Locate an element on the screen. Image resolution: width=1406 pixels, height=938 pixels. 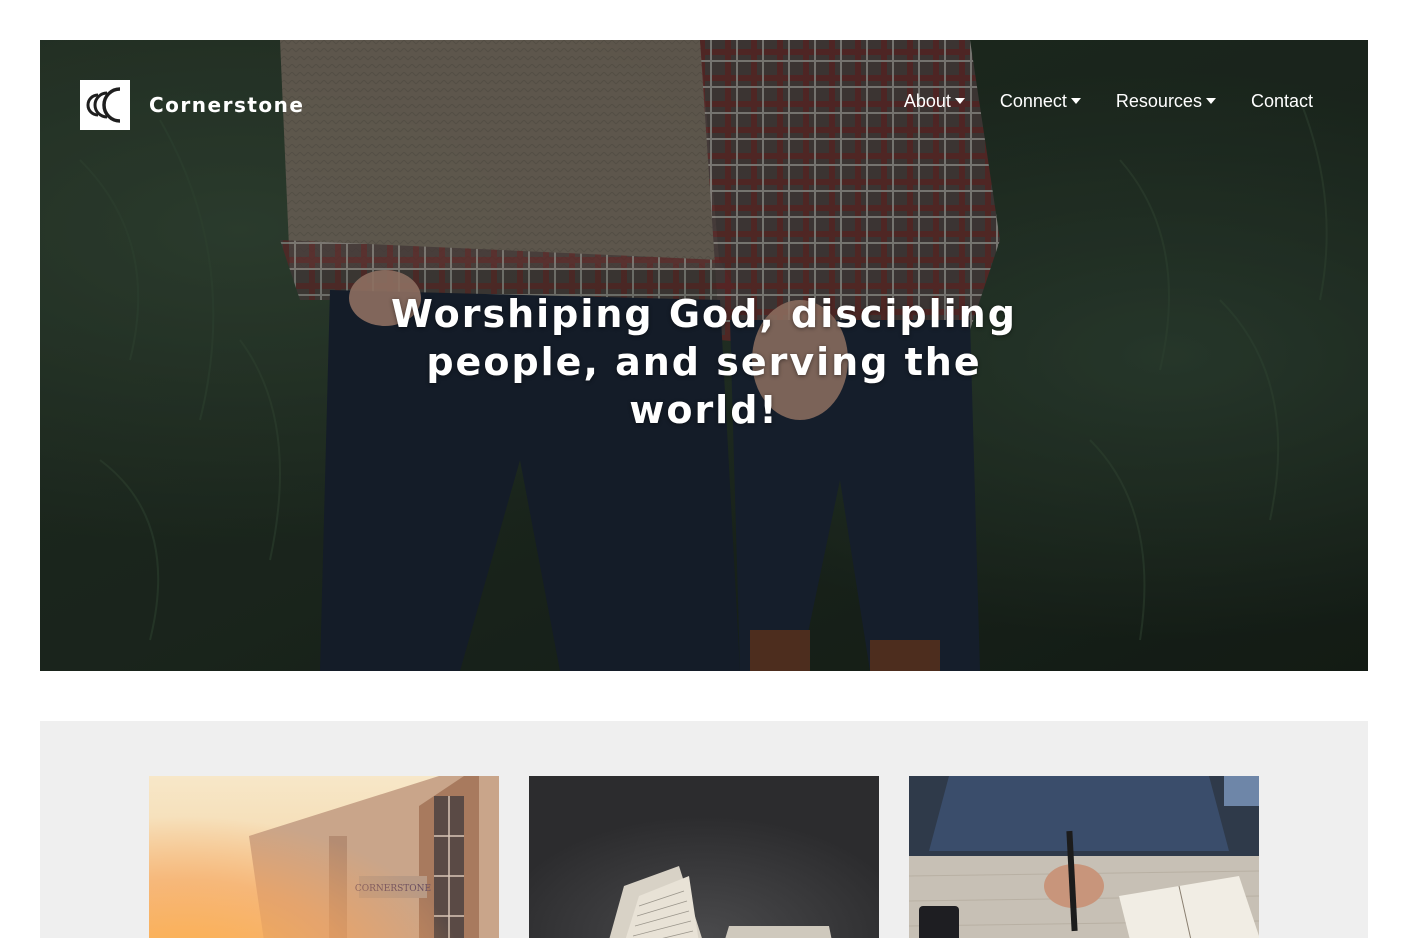
church-building-photo: CORNERSTONE is located at coordinates (324, 857).